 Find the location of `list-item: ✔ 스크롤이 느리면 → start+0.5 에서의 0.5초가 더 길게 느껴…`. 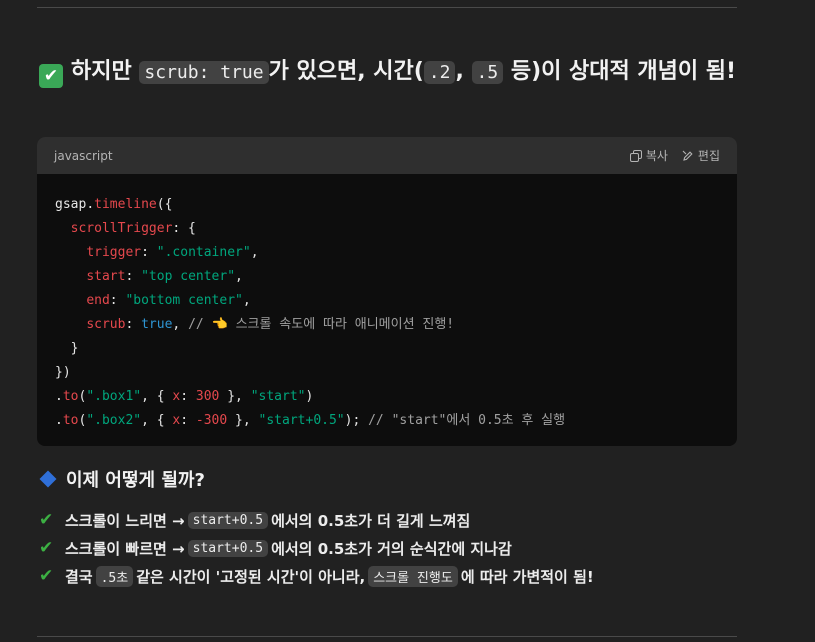

list-item: ✔ 스크롤이 느리면 → start+0.5 에서의 0.5초가 더 길게 느껴… is located at coordinates (255, 520).